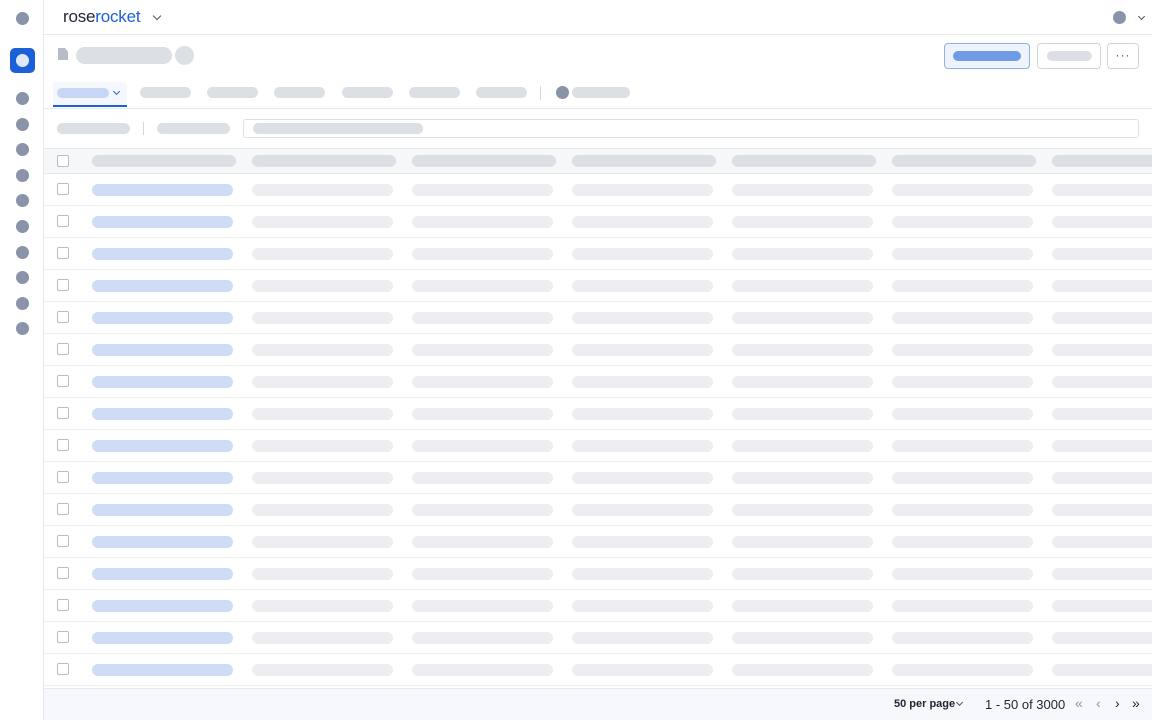 This screenshot has width=1152, height=720. Describe the element at coordinates (1069, 56) in the screenshot. I see `secondary-action-button` at that location.